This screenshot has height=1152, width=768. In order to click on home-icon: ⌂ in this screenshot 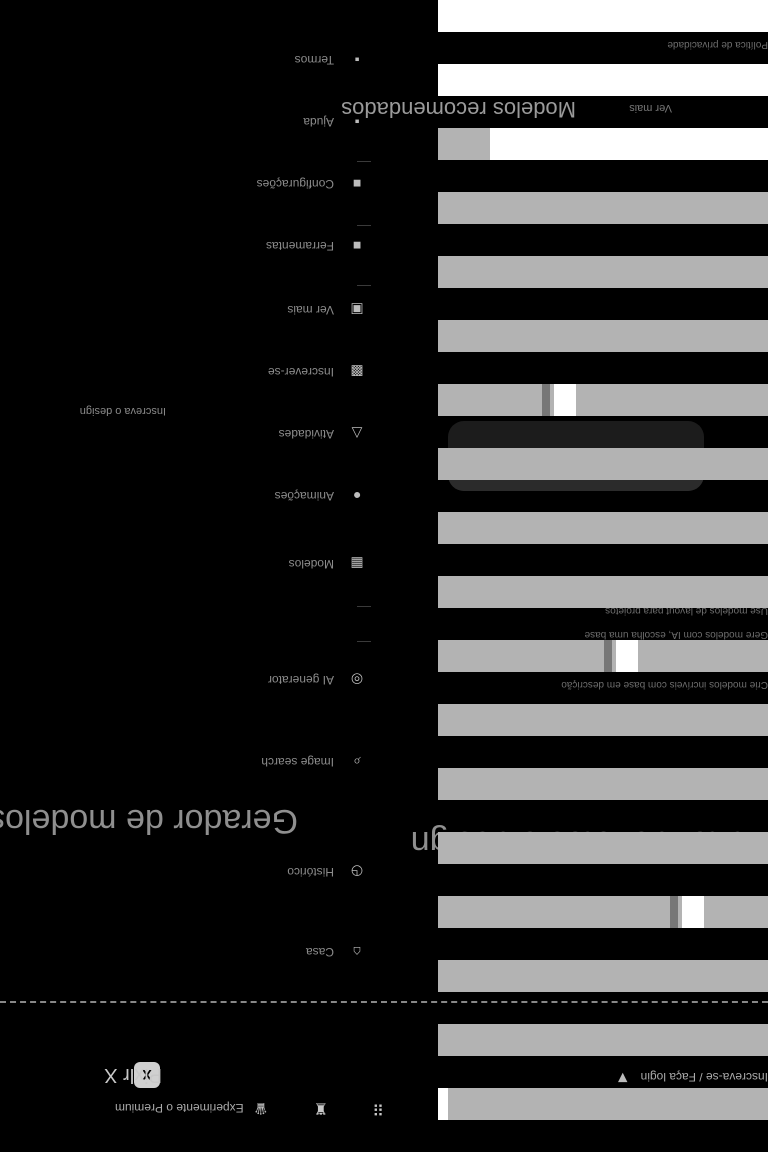, I will do `click(357, 952)`.